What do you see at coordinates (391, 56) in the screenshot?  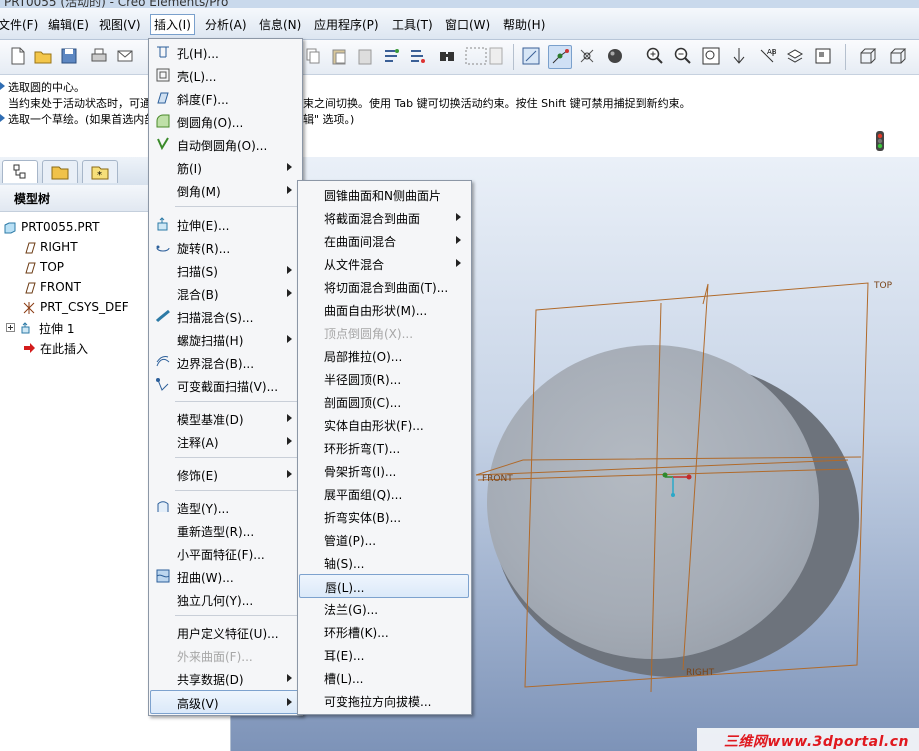 I see `regenerate-icon` at bounding box center [391, 56].